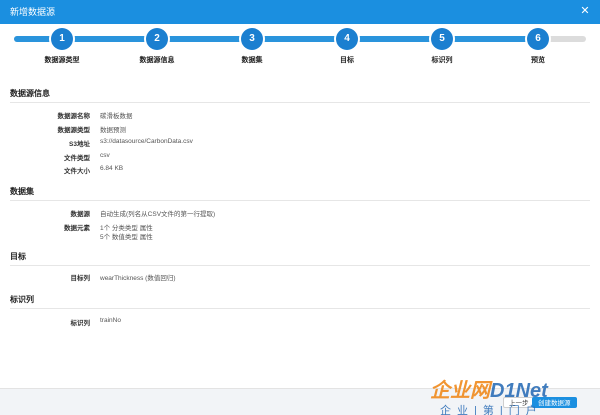  What do you see at coordinates (460, 391) in the screenshot?
I see `watermark-main-text: 企业网` at bounding box center [460, 391].